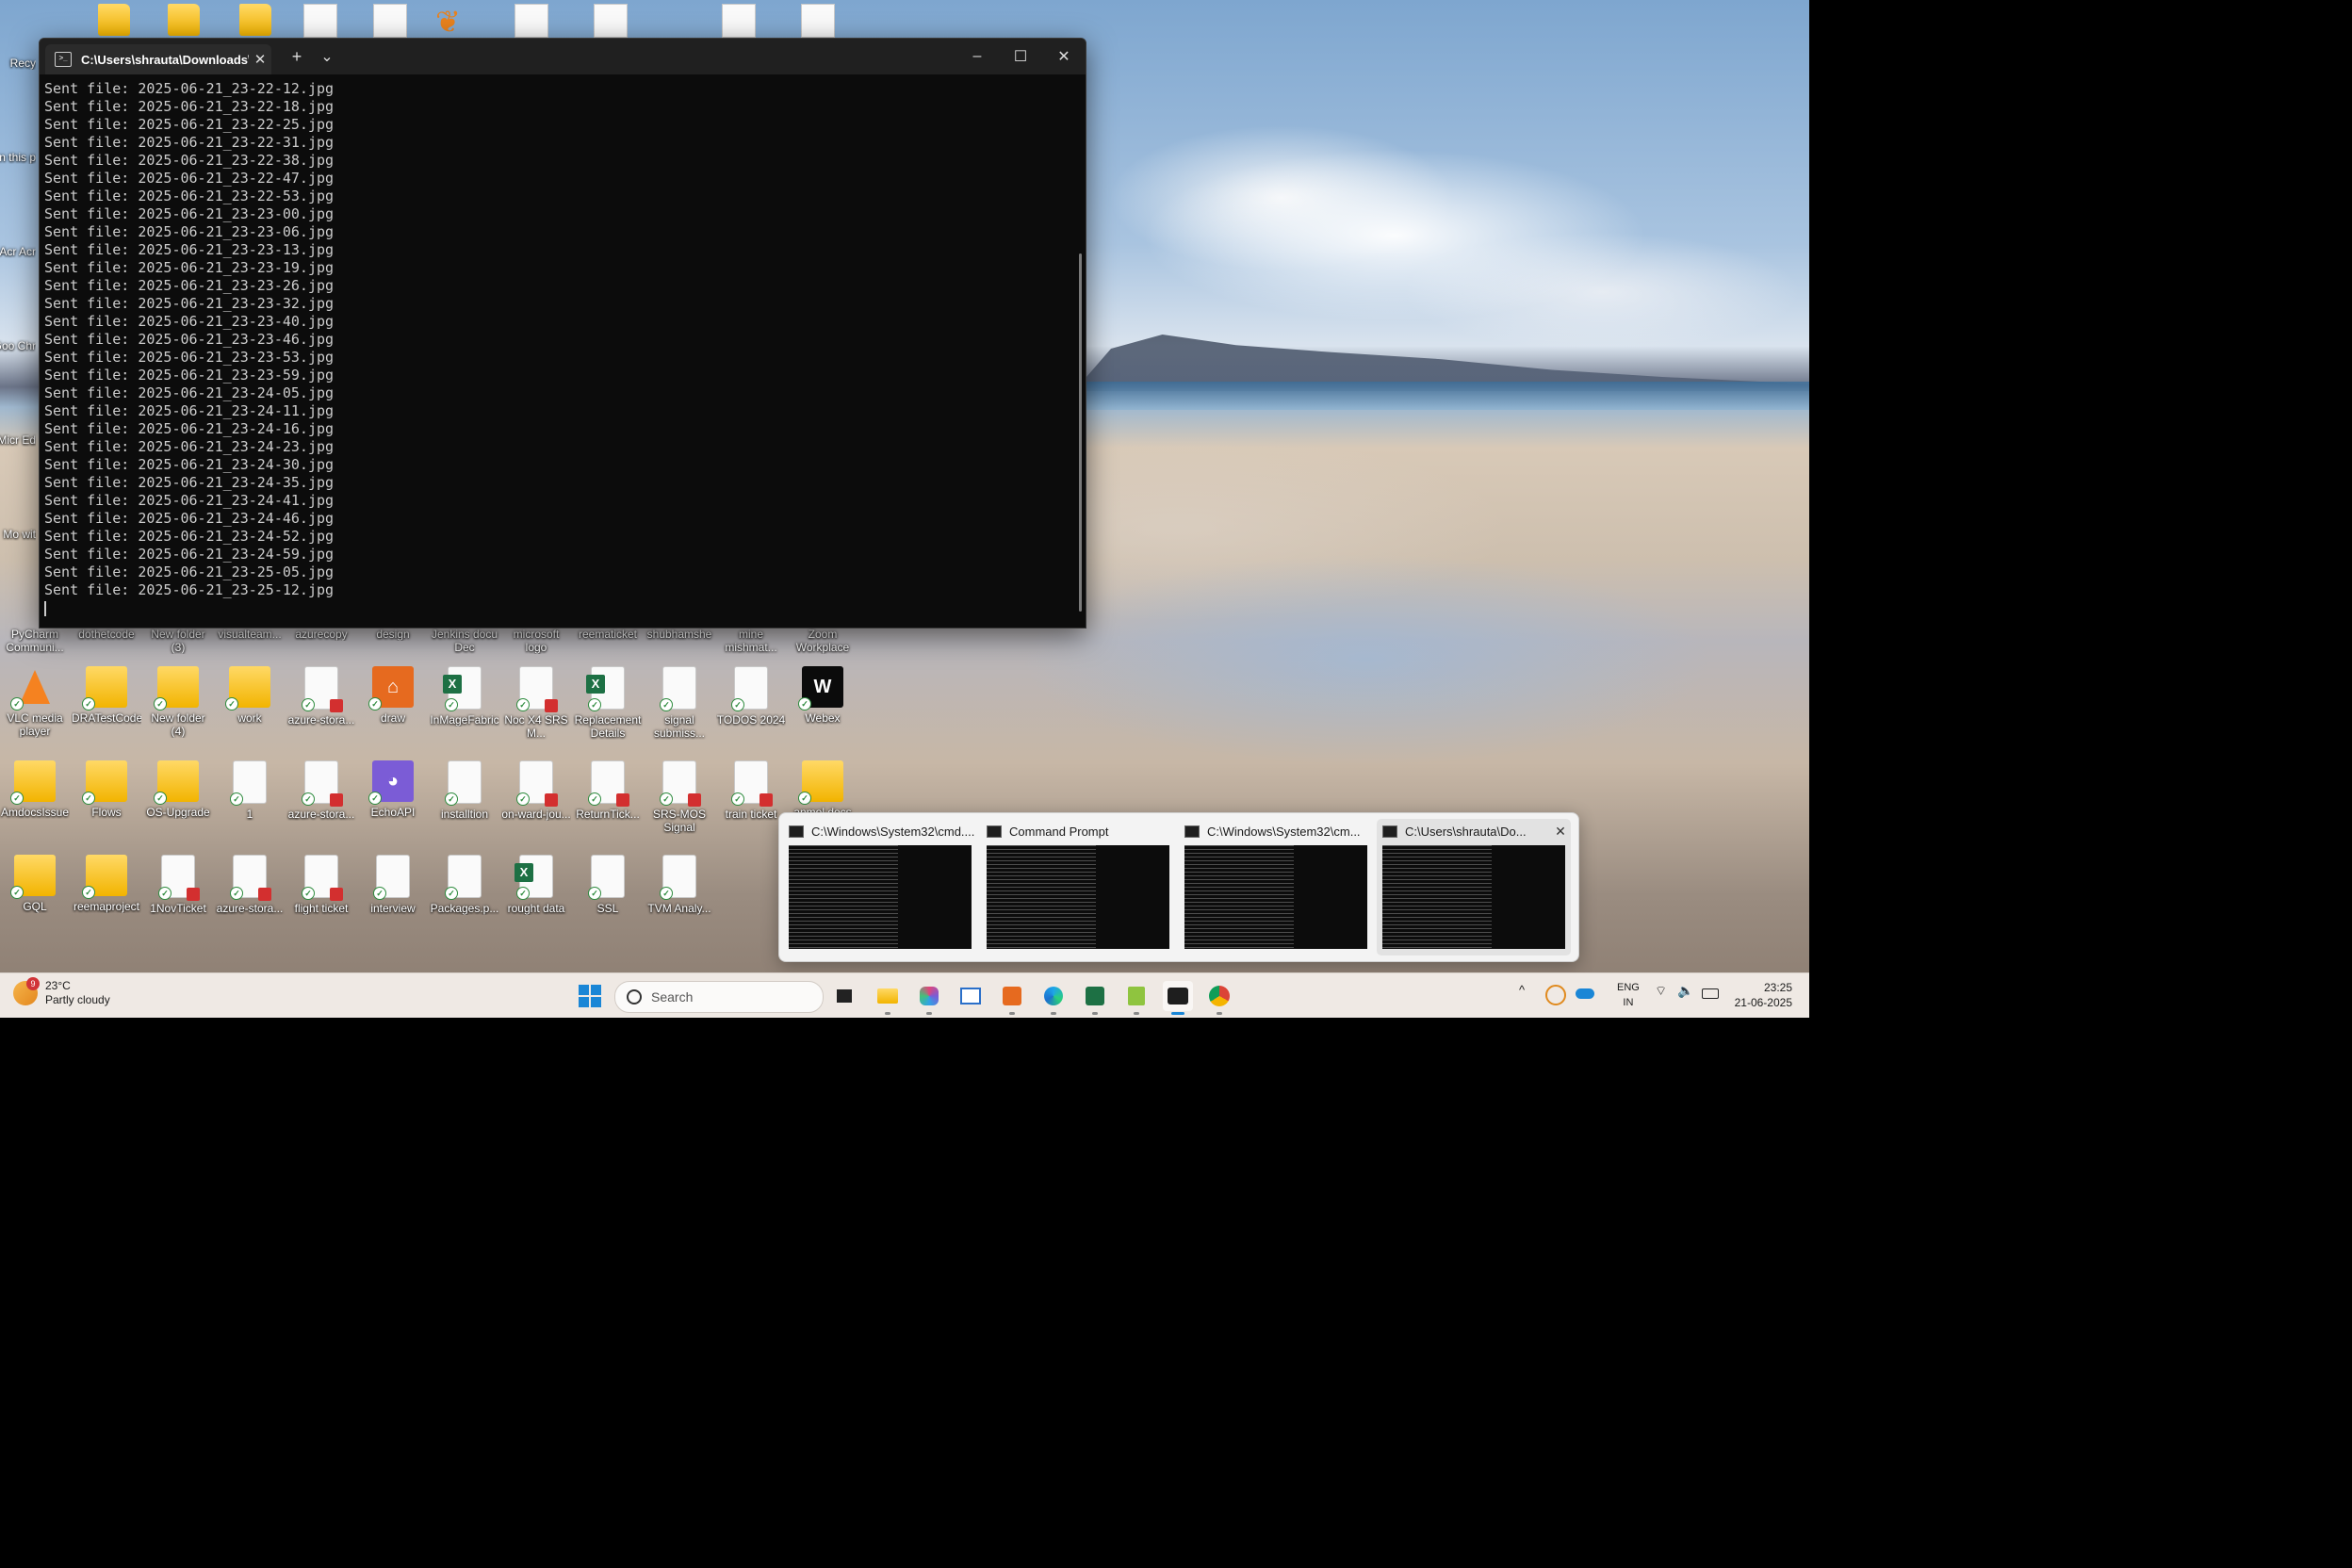 This screenshot has height=1568, width=2352. What do you see at coordinates (451, 22) in the screenshot?
I see `butterfly-icon: ❦` at bounding box center [451, 22].